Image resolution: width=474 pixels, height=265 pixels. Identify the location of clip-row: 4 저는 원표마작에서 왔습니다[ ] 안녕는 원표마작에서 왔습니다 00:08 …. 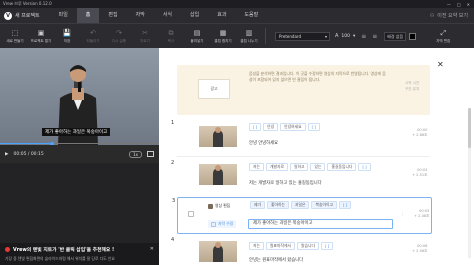
(300, 251).